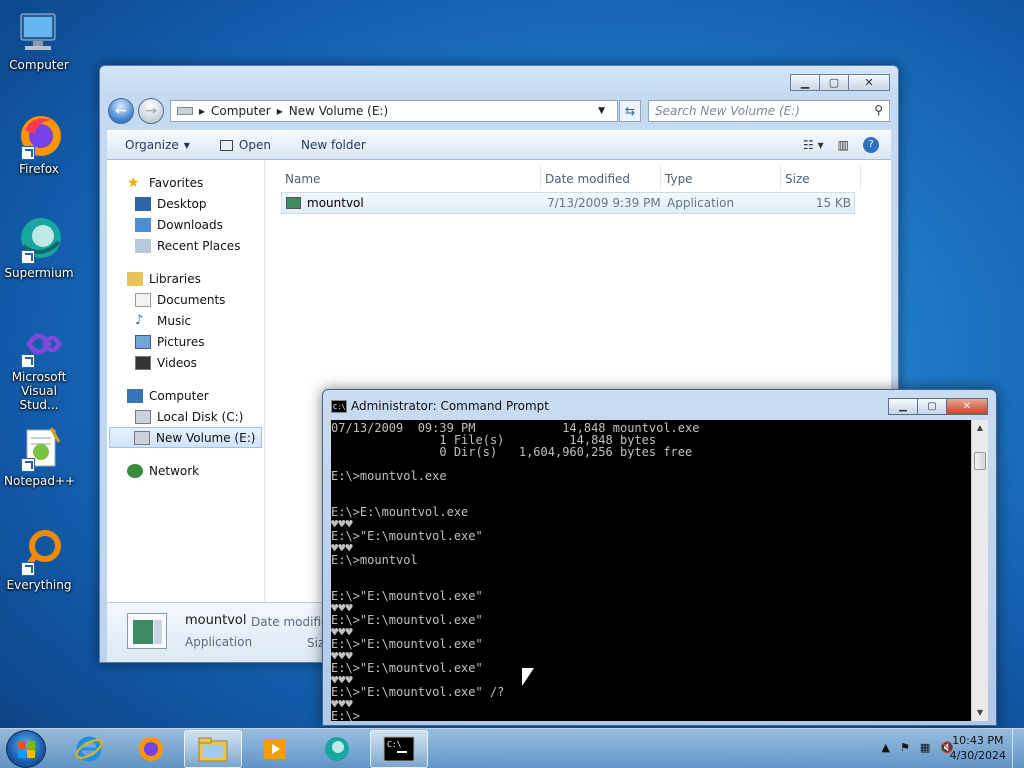 Image resolution: width=1024 pixels, height=768 pixels. What do you see at coordinates (185, 278) in the screenshot?
I see `nav-libraries: Libraries` at bounding box center [185, 278].